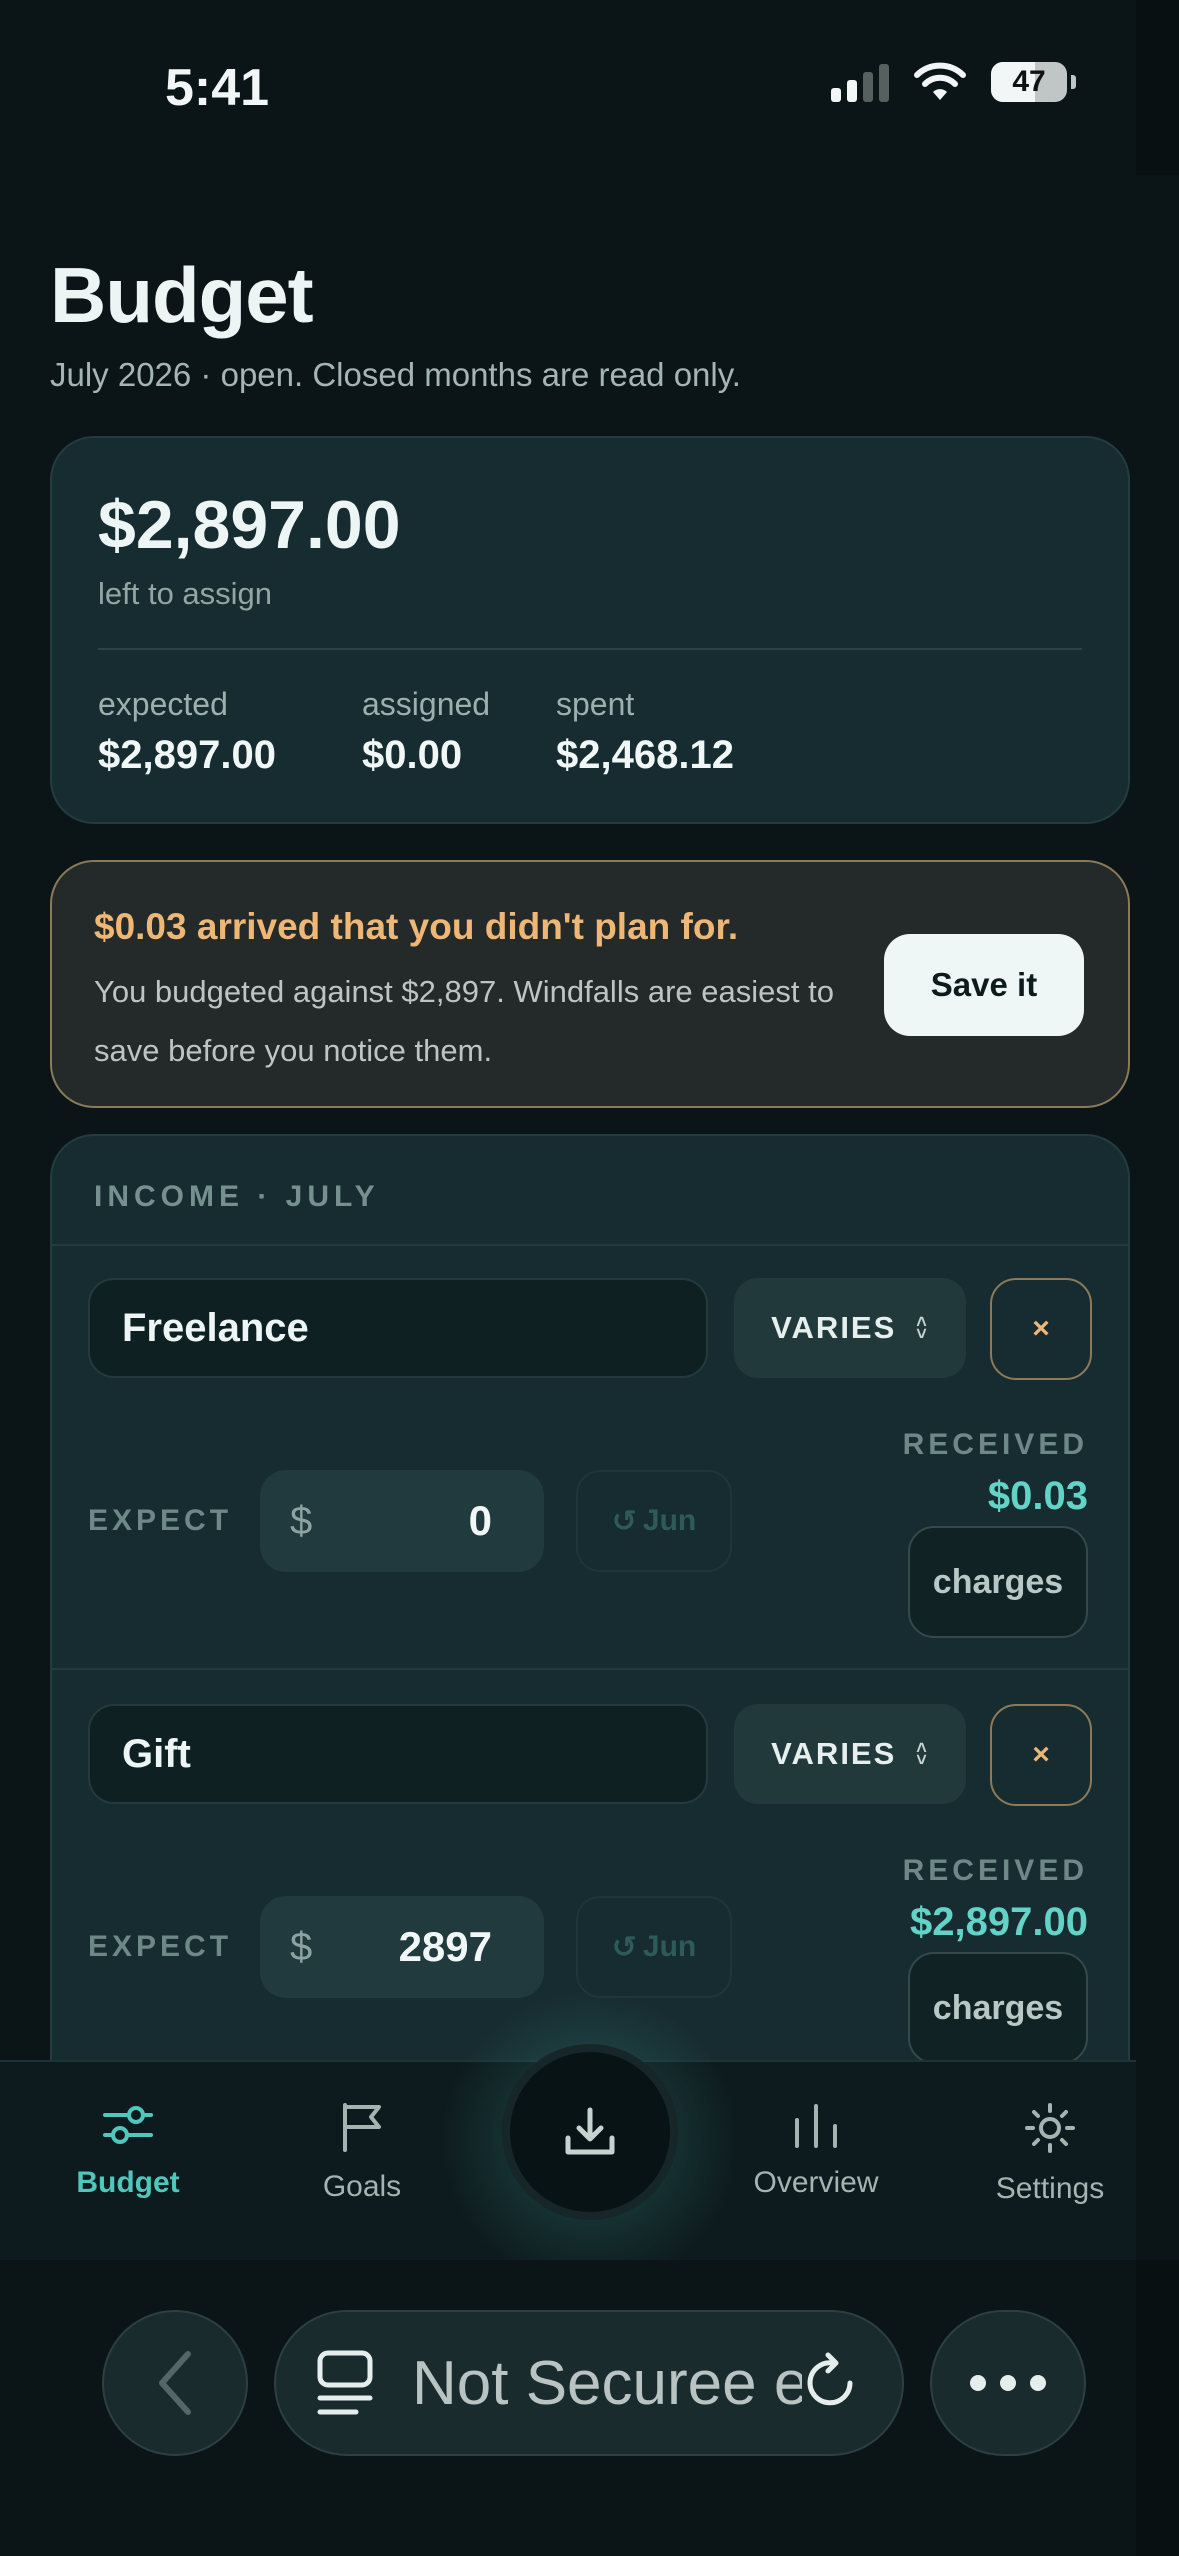 The image size is (1179, 2556). I want to click on expect-amount-input: $ 2897, so click(402, 1947).